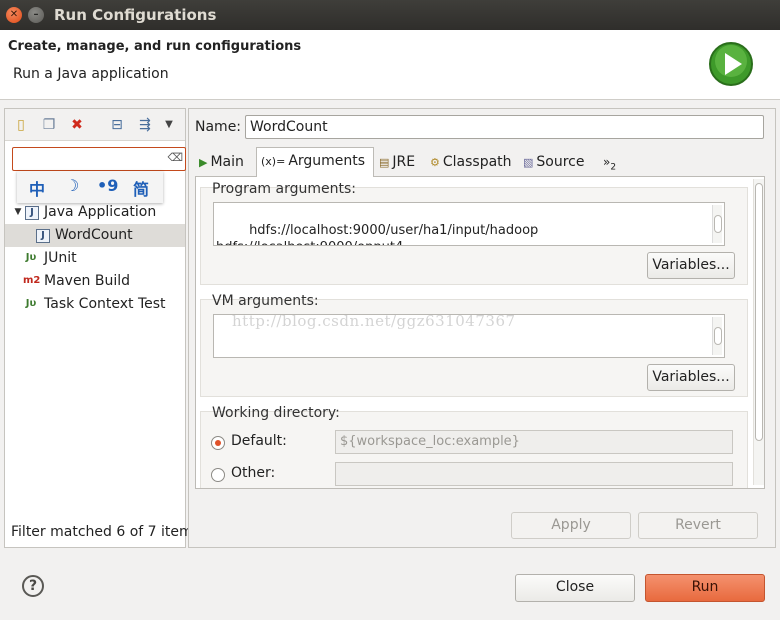 Image resolution: width=780 pixels, height=620 pixels. What do you see at coordinates (575, 588) in the screenshot?
I see `close-button: Close` at bounding box center [575, 588].